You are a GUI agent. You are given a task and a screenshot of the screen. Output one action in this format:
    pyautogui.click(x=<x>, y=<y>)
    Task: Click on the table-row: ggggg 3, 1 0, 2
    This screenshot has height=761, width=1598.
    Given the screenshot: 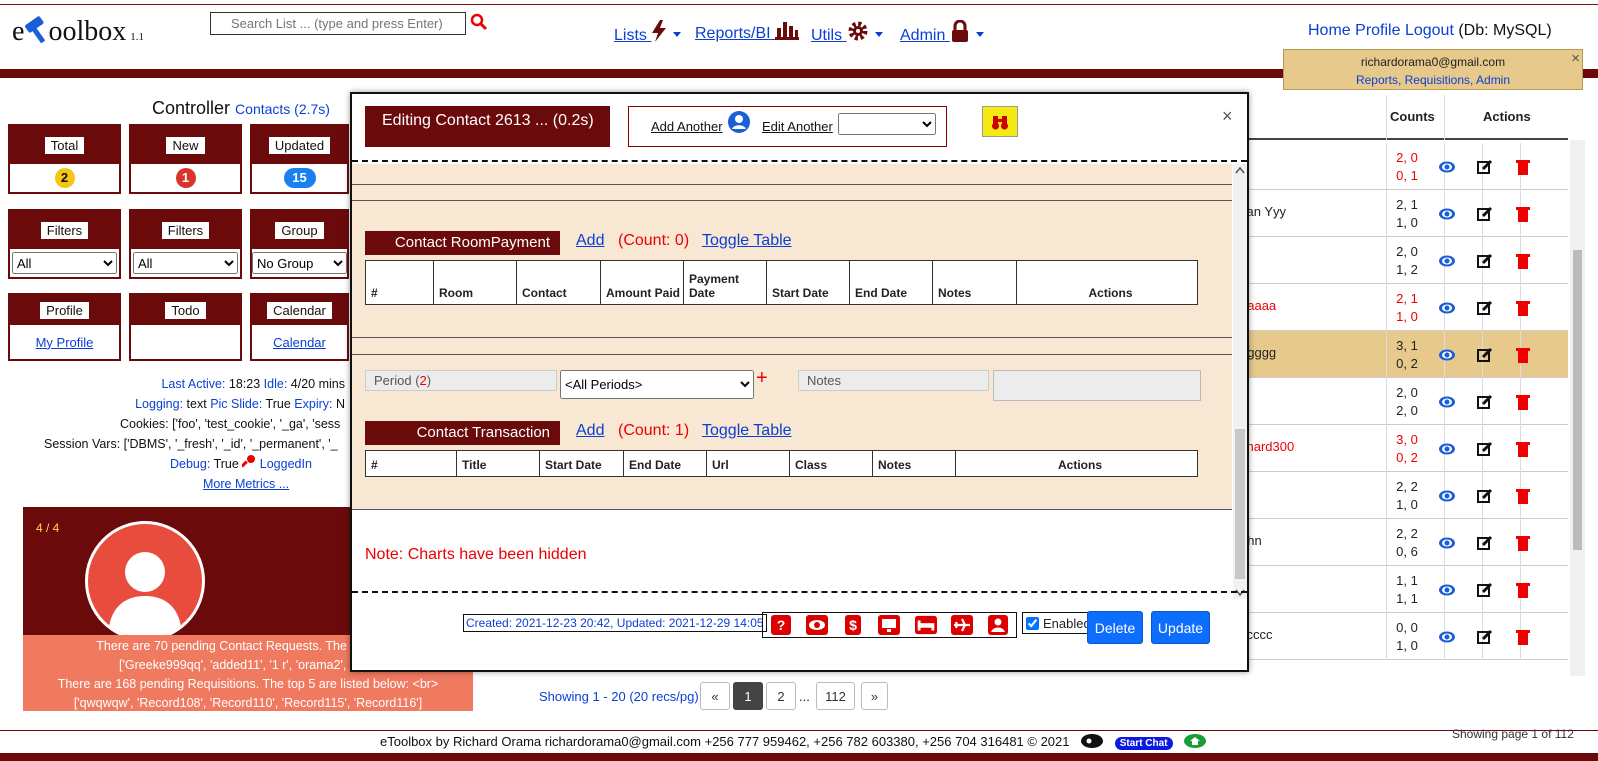 What is the action you would take?
    pyautogui.click(x=1404, y=354)
    